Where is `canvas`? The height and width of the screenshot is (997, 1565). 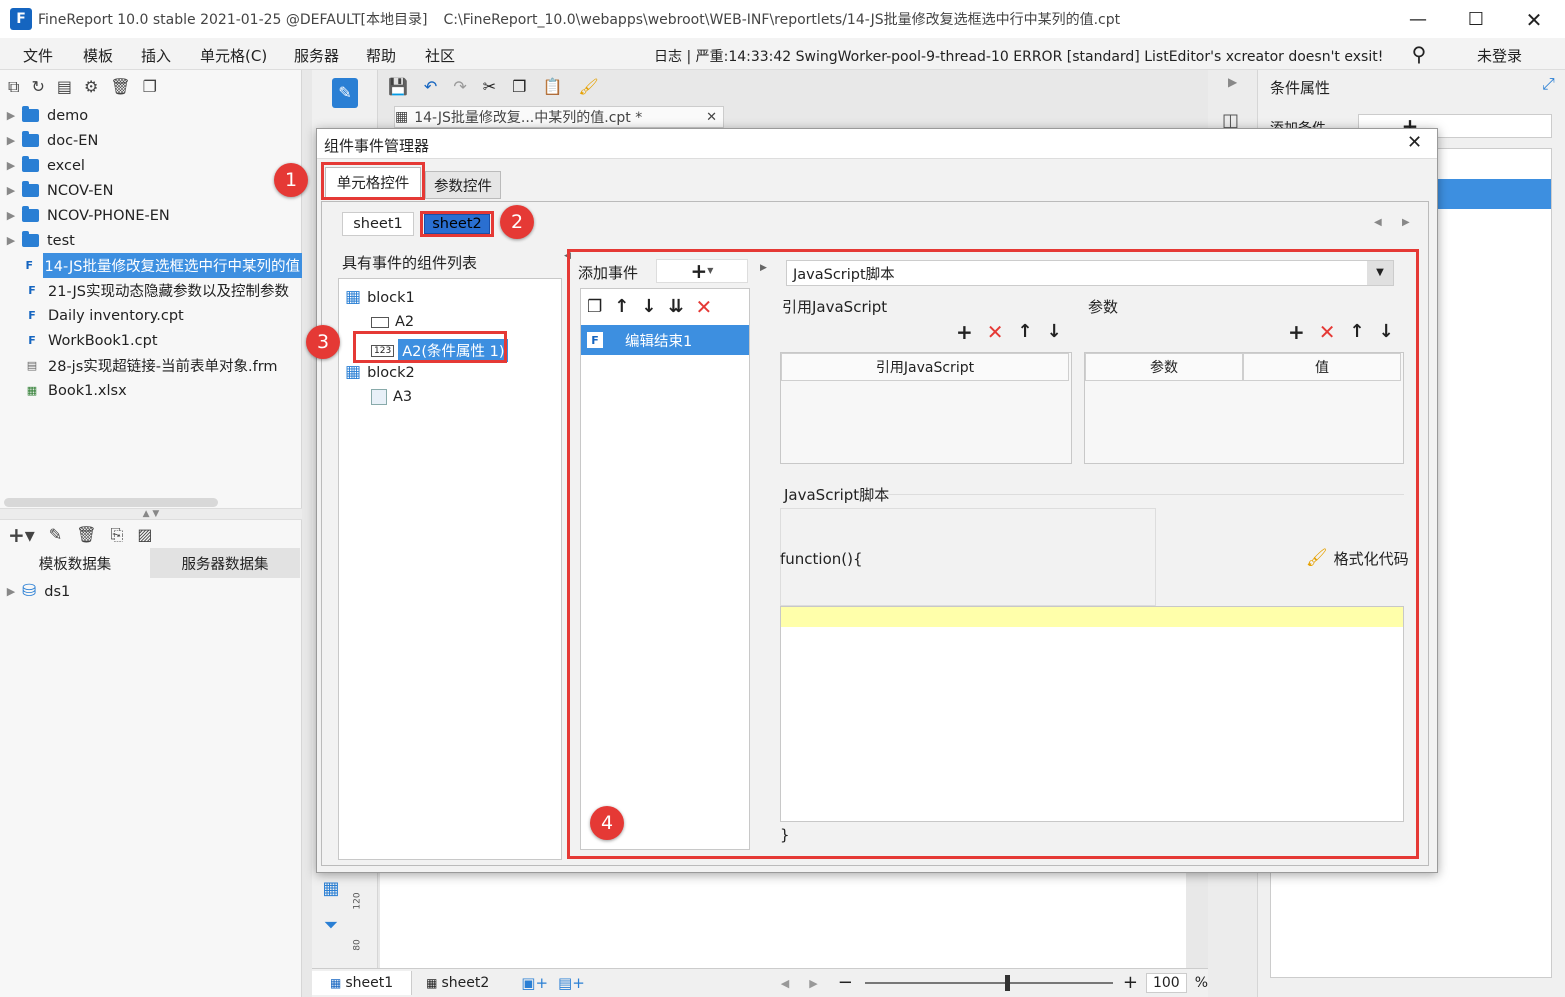
canvas is located at coordinates (783, 920).